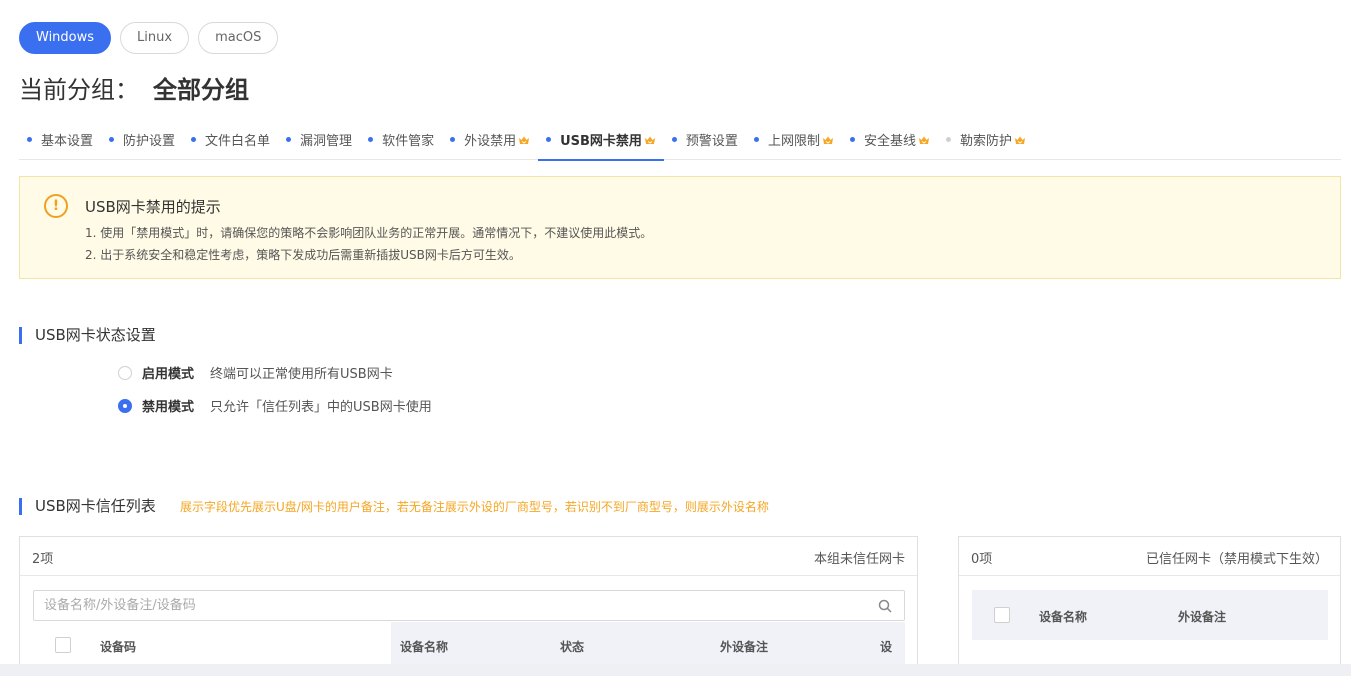 The image size is (1351, 676). Describe the element at coordinates (43, 559) in the screenshot. I see `item-count: 2项` at that location.